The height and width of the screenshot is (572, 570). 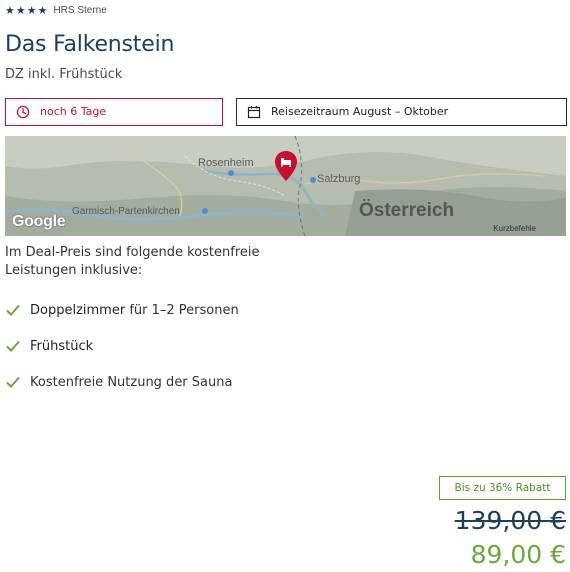 I want to click on feature-bold: Frühstück, so click(x=62, y=346).